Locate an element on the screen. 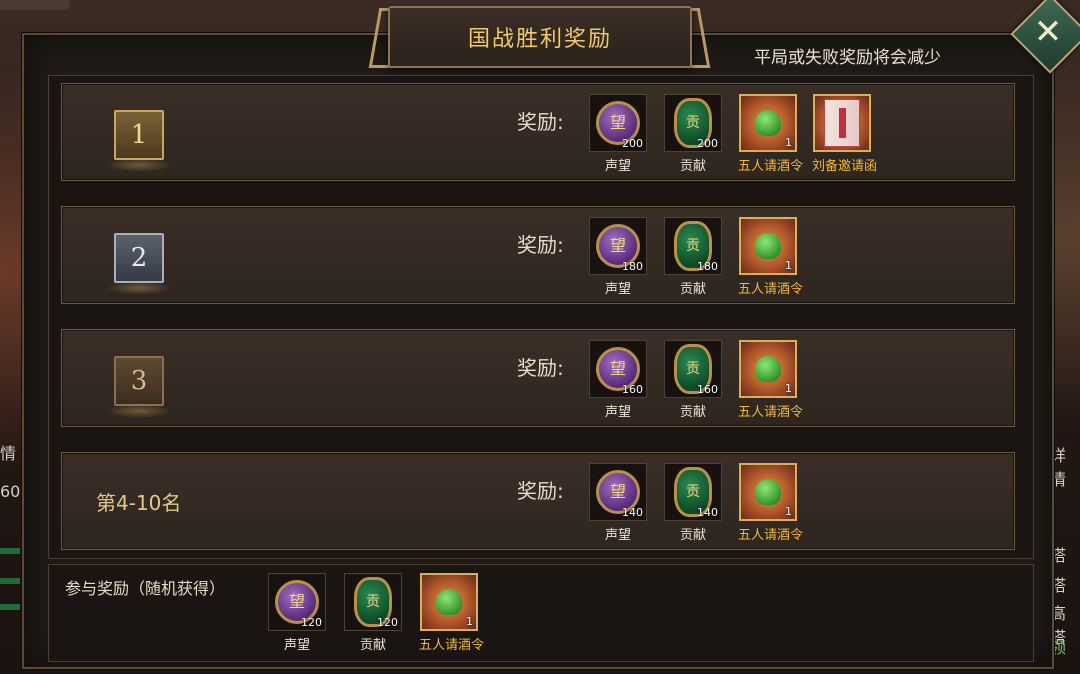 The width and height of the screenshot is (1080, 674). rank-row-4-10: 第4-10名 奖励: 望 140 声望 贡 140 贡献 1 五人请酒令 is located at coordinates (538, 501).